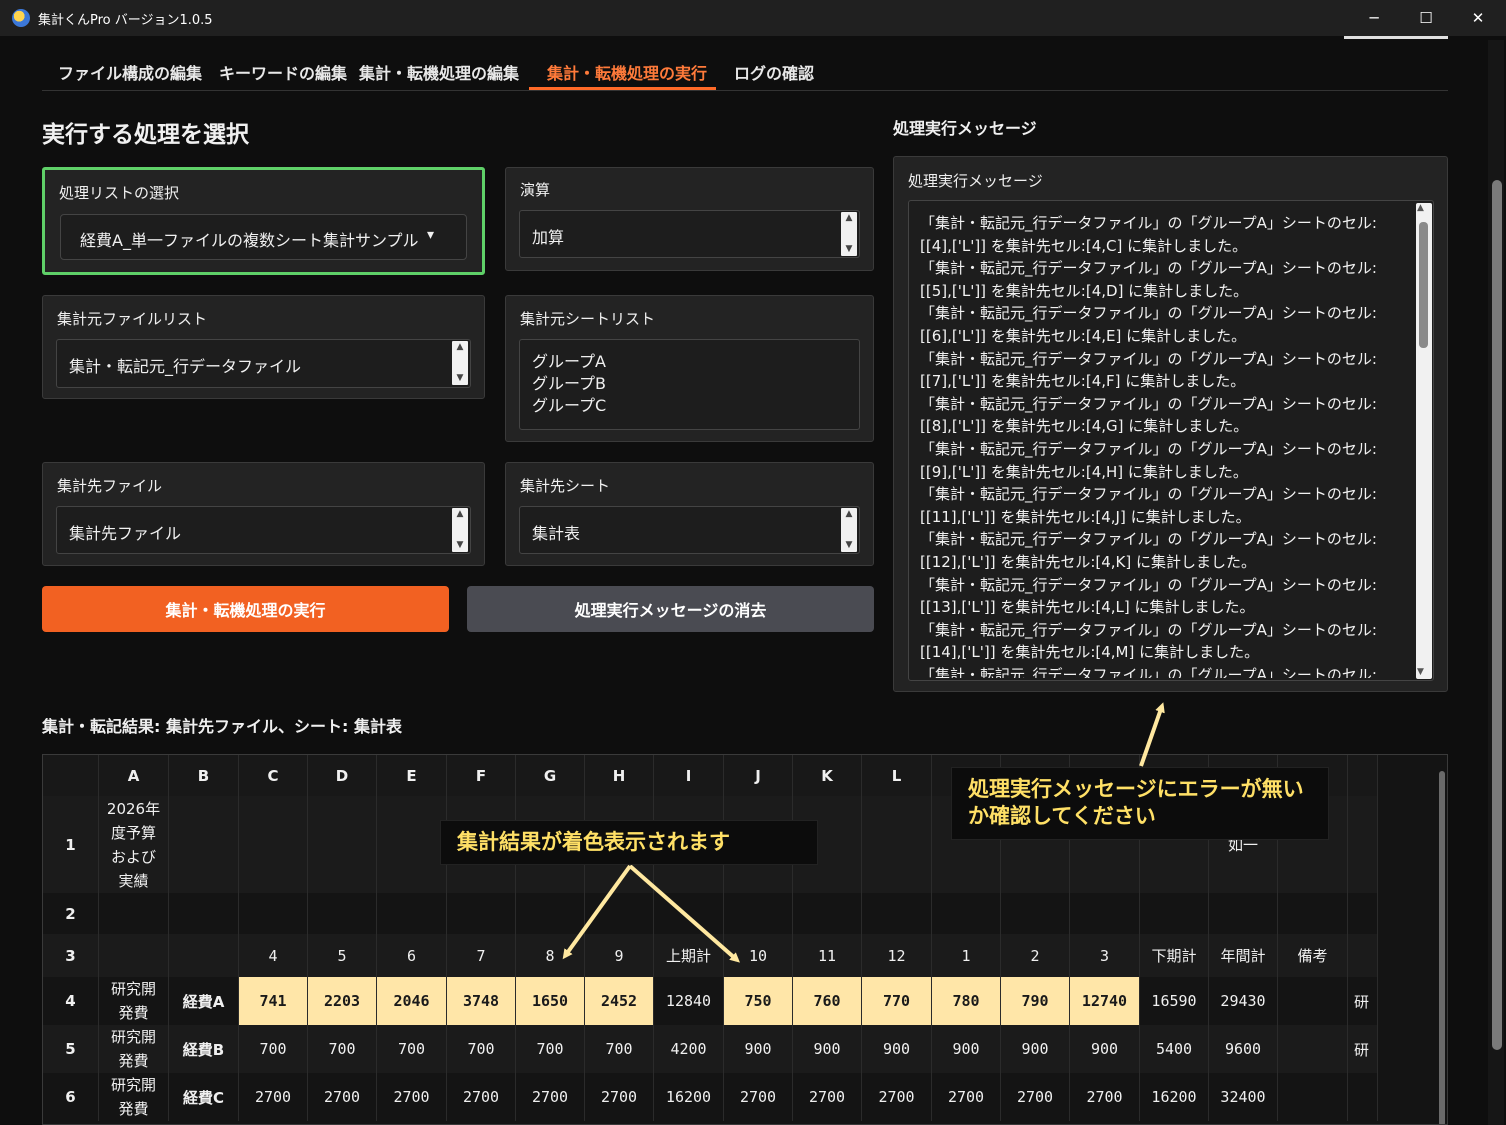 The height and width of the screenshot is (1125, 1506). What do you see at coordinates (689, 1001) in the screenshot?
I see `table-cell: 12840` at bounding box center [689, 1001].